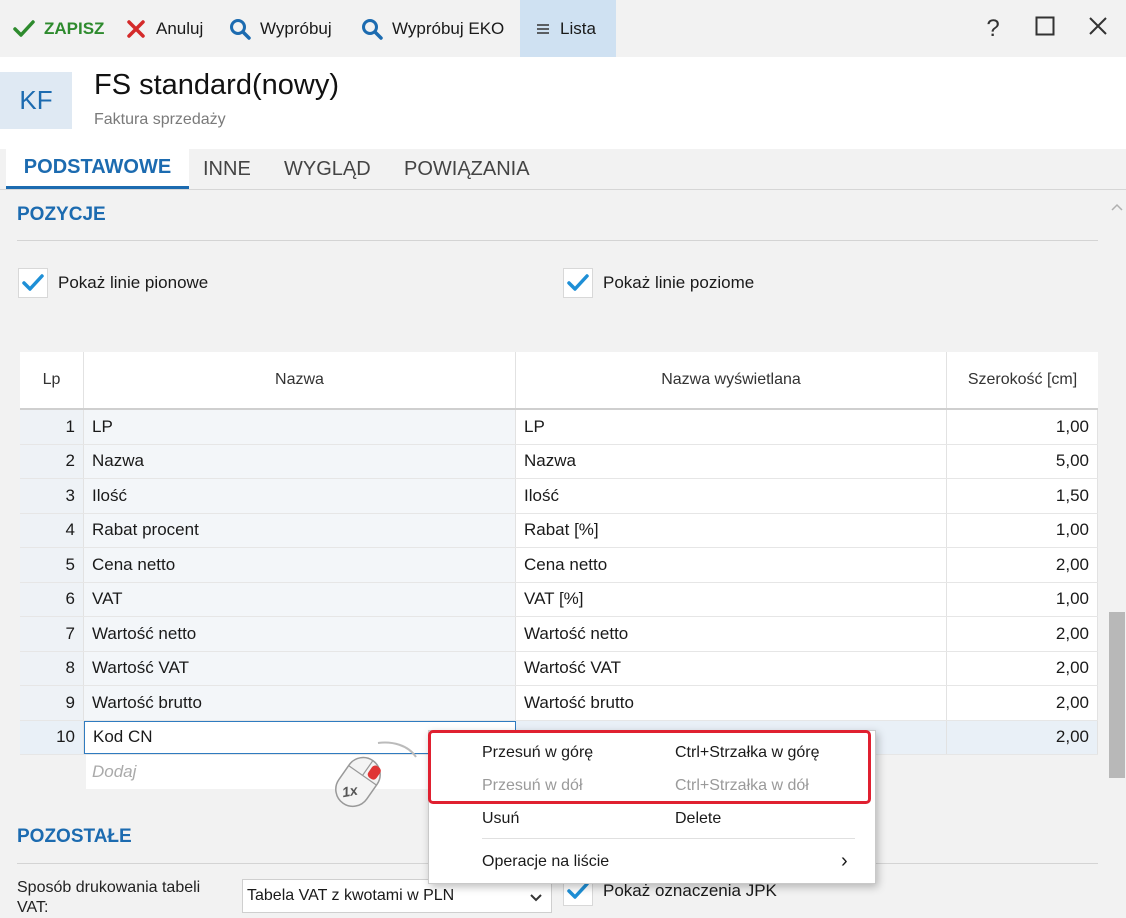 The image size is (1126, 918). Describe the element at coordinates (1117, 695) in the screenshot. I see `scrollbar-thumb` at that location.